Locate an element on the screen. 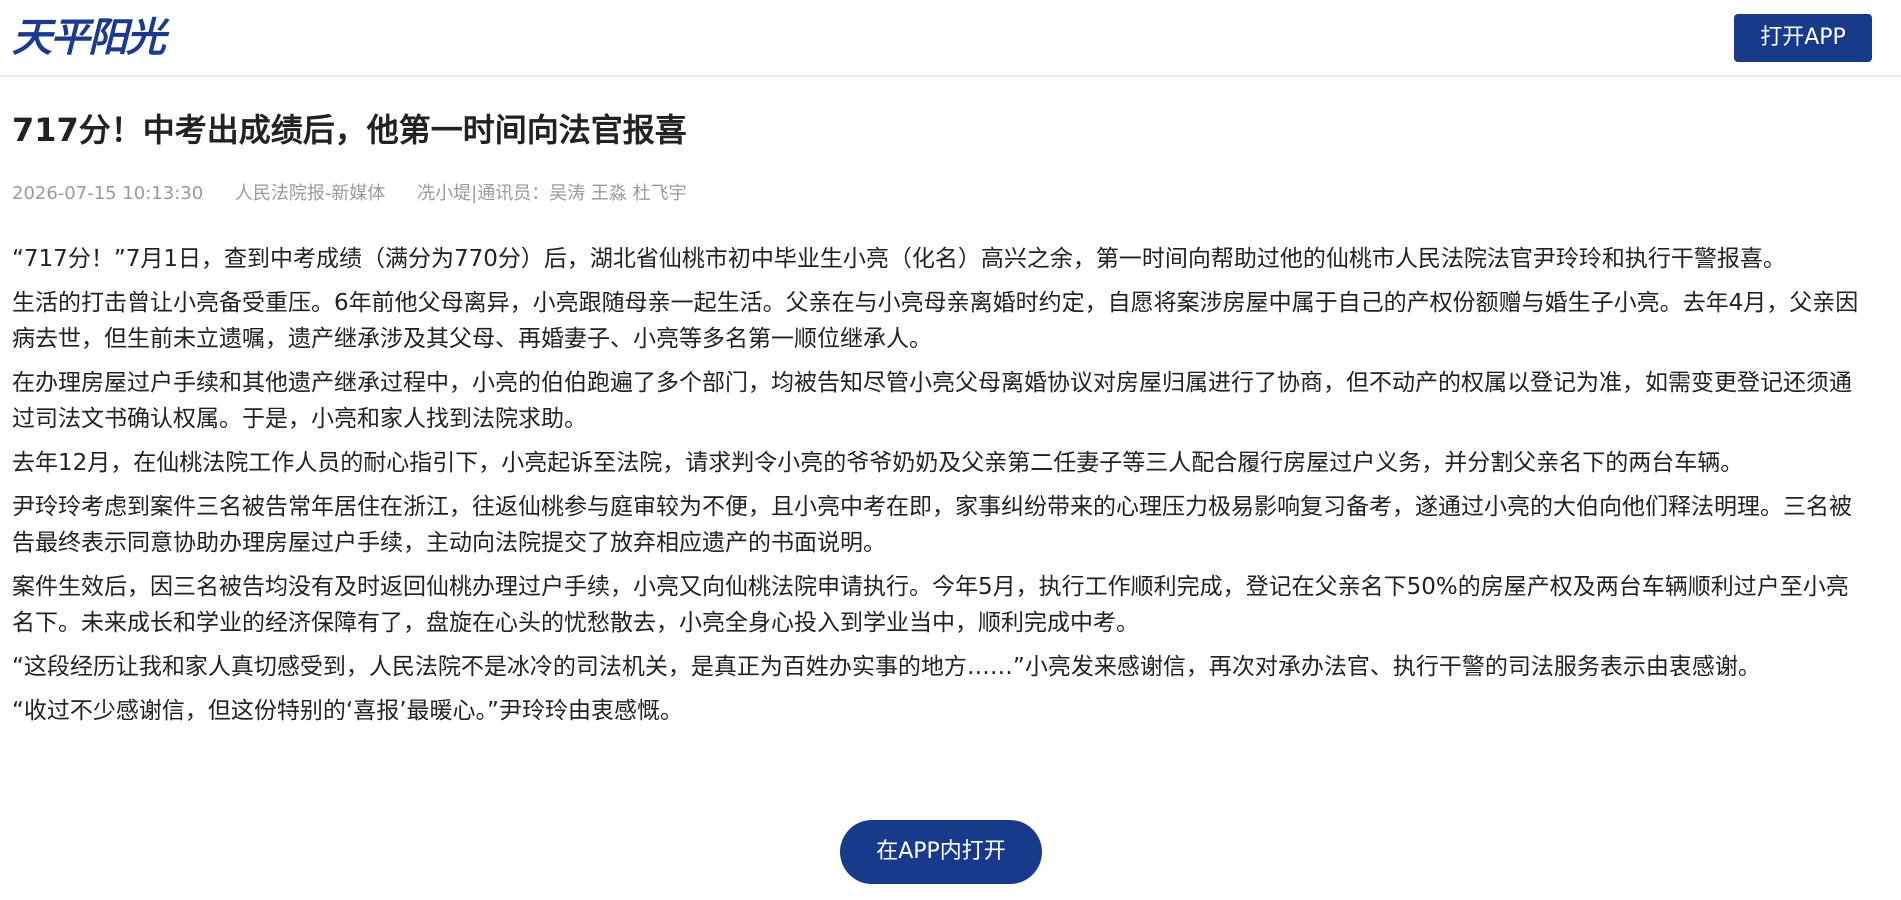 This screenshot has width=1901, height=900. site-logo: 天平阳光 is located at coordinates (89, 38).